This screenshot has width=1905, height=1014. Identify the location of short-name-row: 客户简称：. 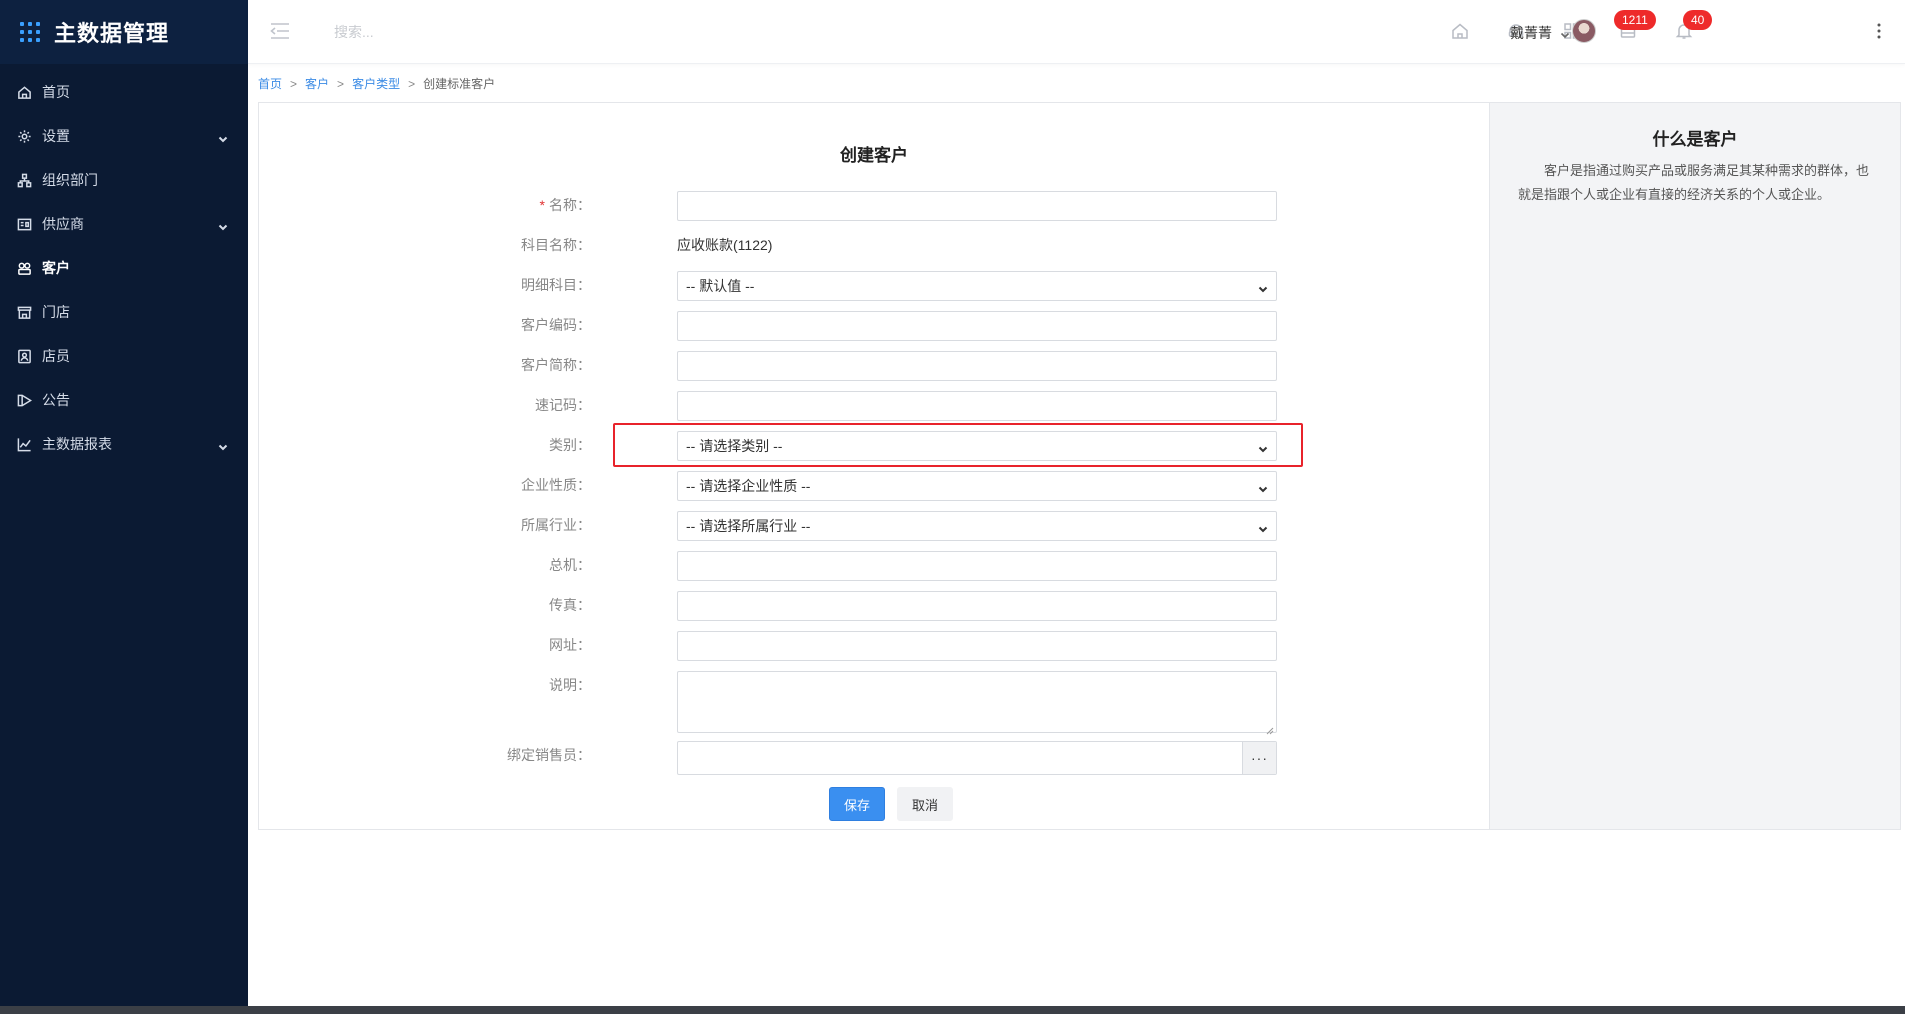
(875, 365).